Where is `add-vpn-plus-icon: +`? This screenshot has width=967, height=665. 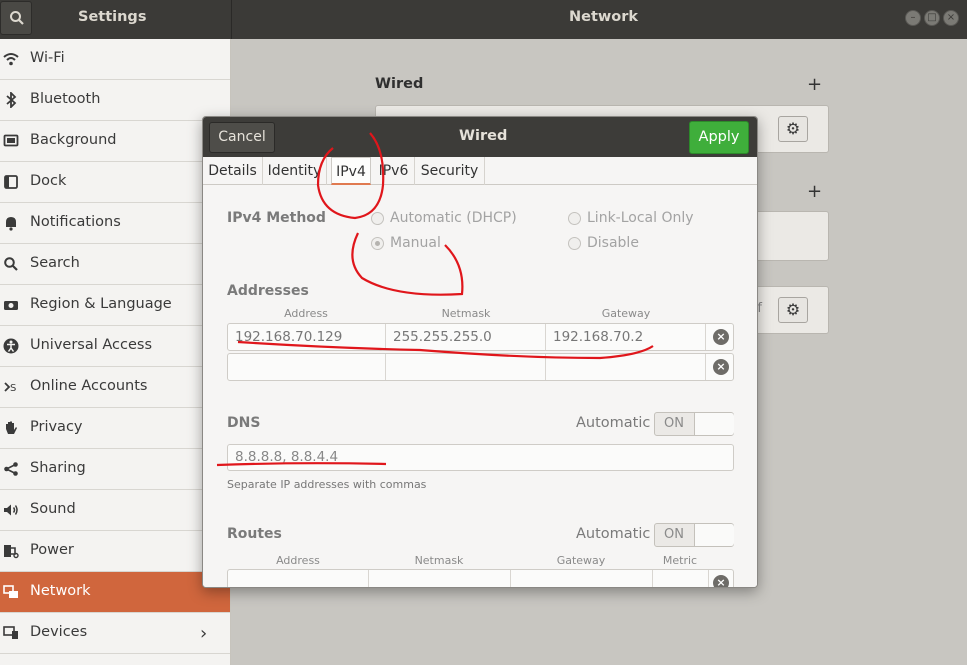
add-vpn-plus-icon: + is located at coordinates (814, 191).